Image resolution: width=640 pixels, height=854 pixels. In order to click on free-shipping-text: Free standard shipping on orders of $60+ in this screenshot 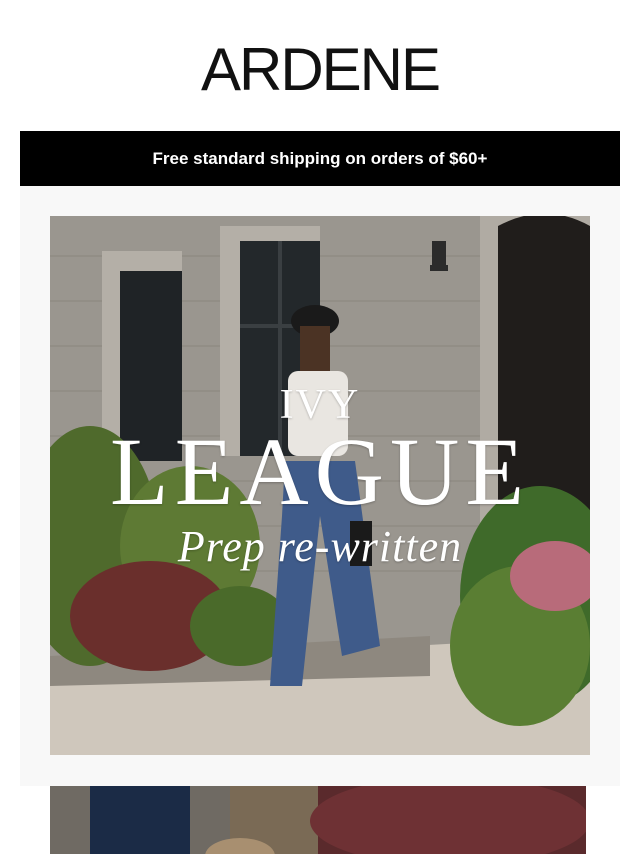, I will do `click(320, 158)`.